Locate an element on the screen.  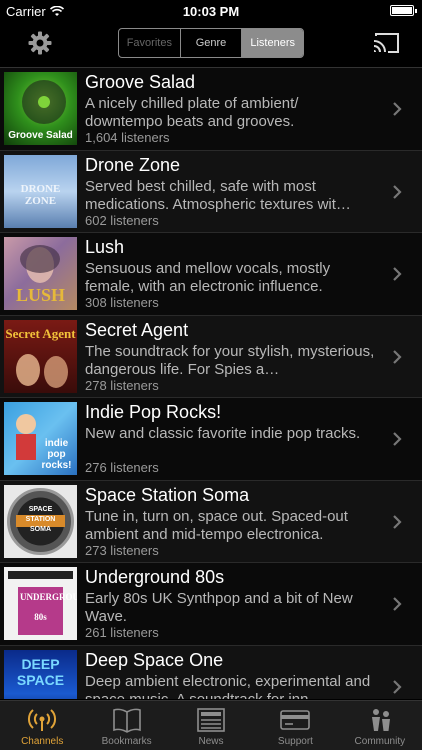
channel-artwork: DEEP SPACE is located at coordinates (40, 674).